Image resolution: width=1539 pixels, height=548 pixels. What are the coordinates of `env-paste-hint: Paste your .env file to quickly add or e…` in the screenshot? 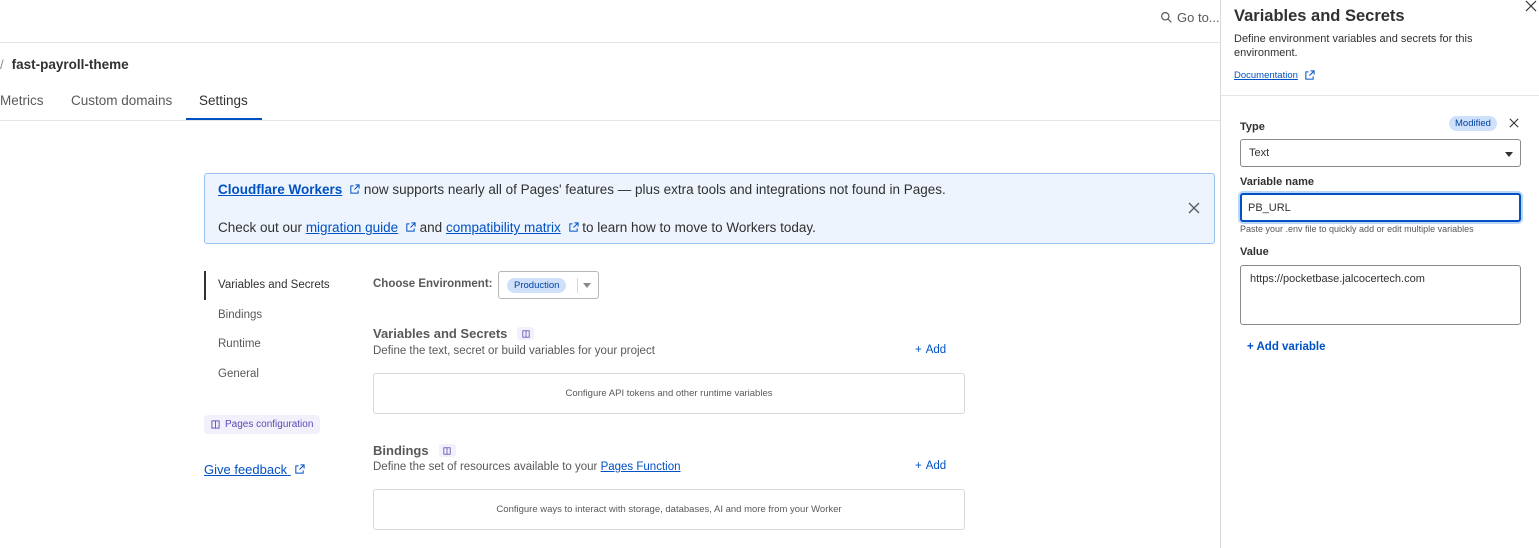 It's located at (1357, 229).